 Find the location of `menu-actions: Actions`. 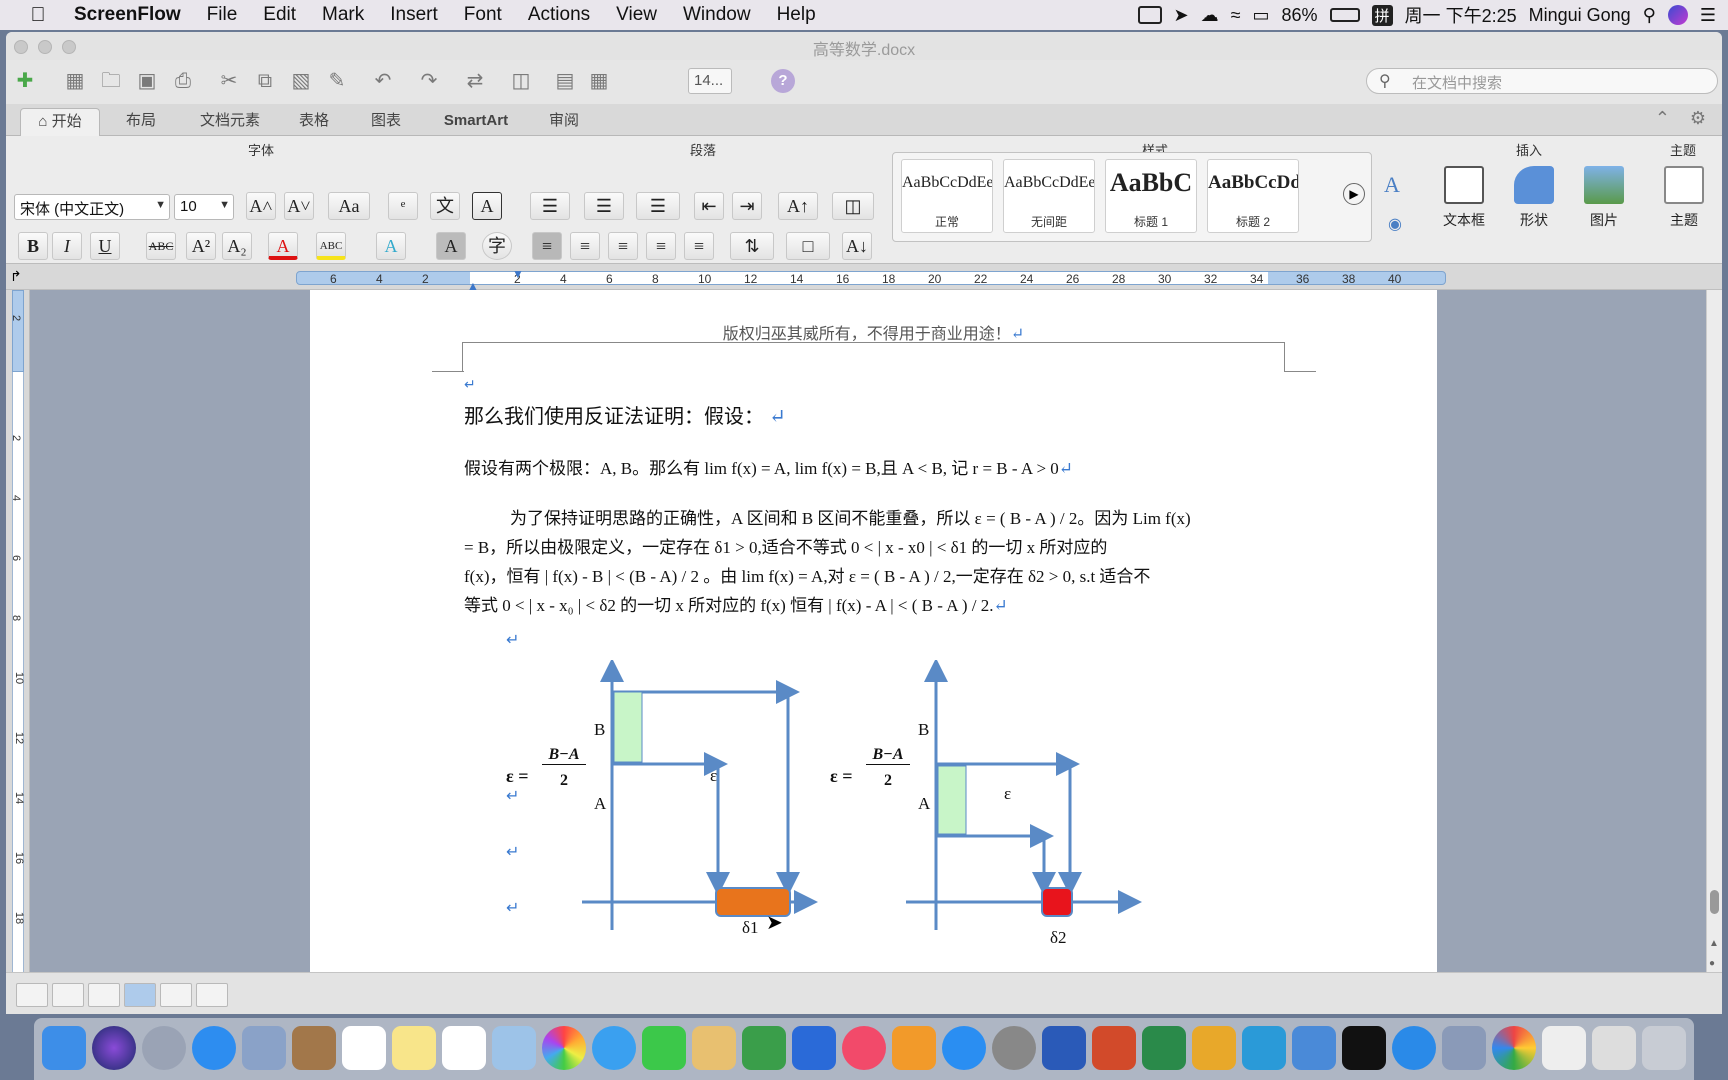

menu-actions: Actions is located at coordinates (559, 15).